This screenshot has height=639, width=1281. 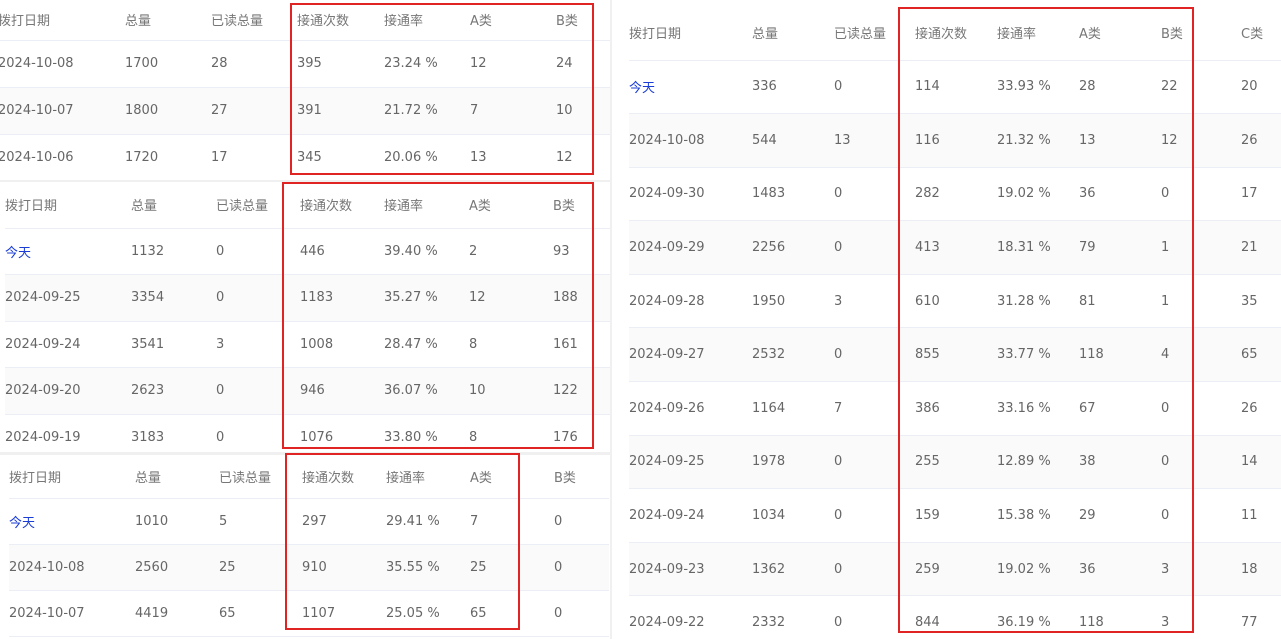 What do you see at coordinates (307, 298) in the screenshot?
I see `table-row: 2024-09-25 3354 0 1183 35.27 % 12 188` at bounding box center [307, 298].